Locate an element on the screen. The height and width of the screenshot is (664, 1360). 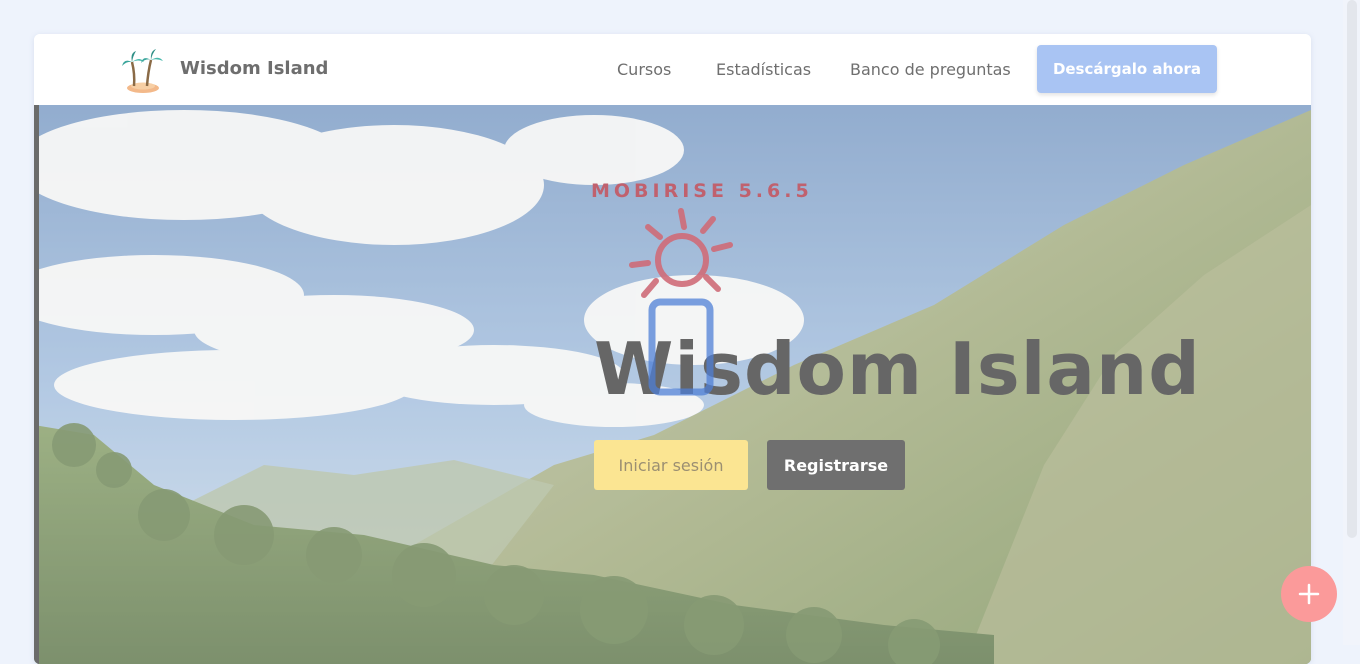
nav-link-banco-de-preguntas: Banco de preguntas is located at coordinates (930, 69).